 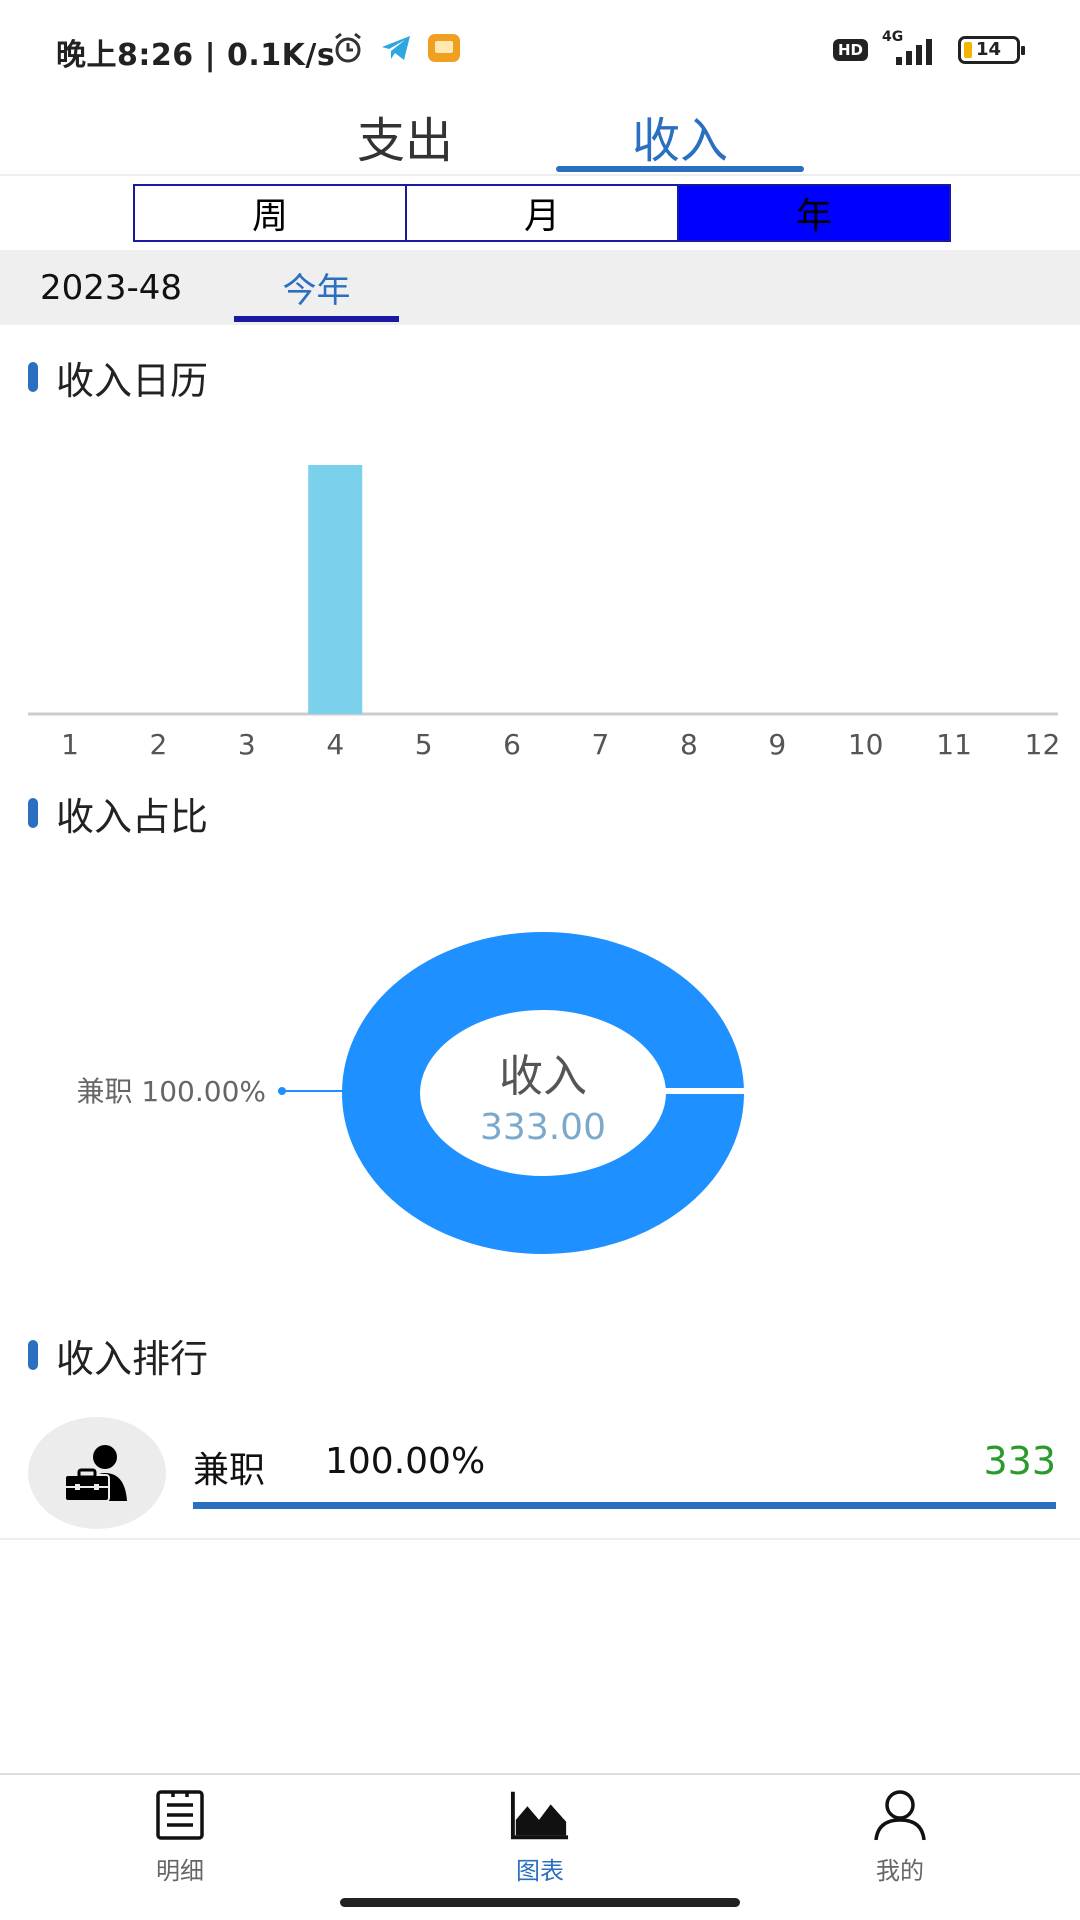 What do you see at coordinates (540, 1902) in the screenshot?
I see `home-indicator` at bounding box center [540, 1902].